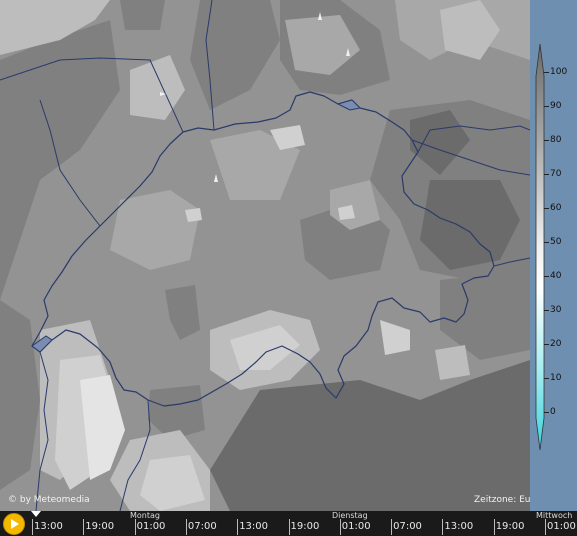 The height and width of the screenshot is (536, 577). I want to click on timeline-day-label: Mittwoch, so click(554, 515).